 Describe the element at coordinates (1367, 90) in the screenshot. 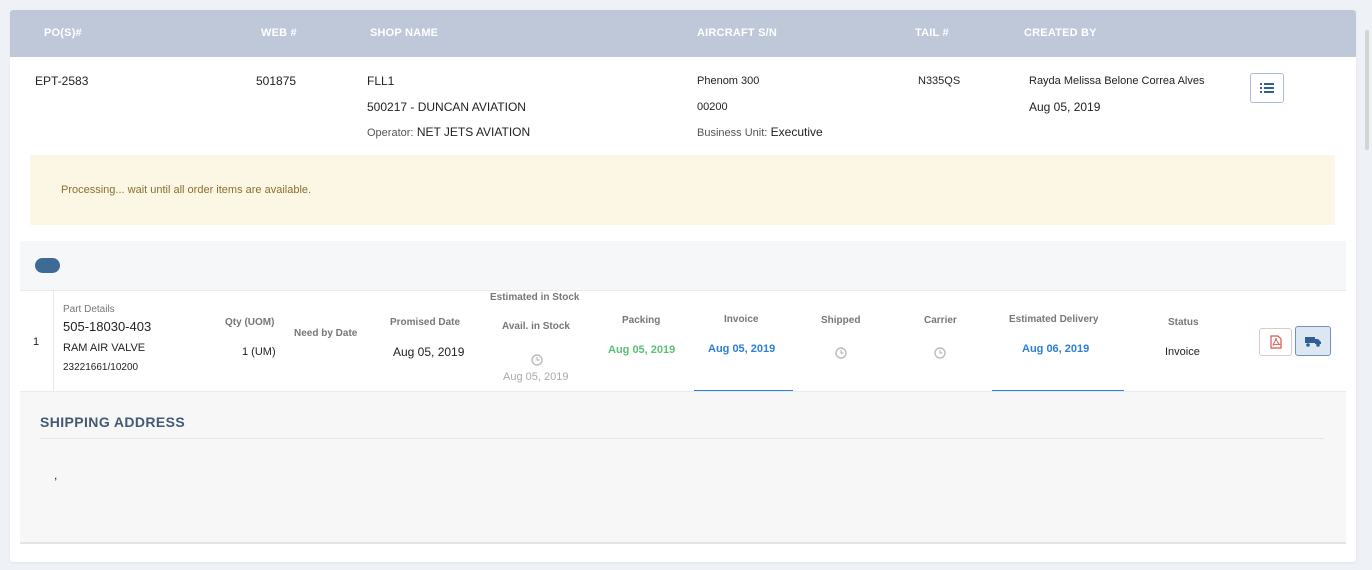

I see `scrollbar` at that location.